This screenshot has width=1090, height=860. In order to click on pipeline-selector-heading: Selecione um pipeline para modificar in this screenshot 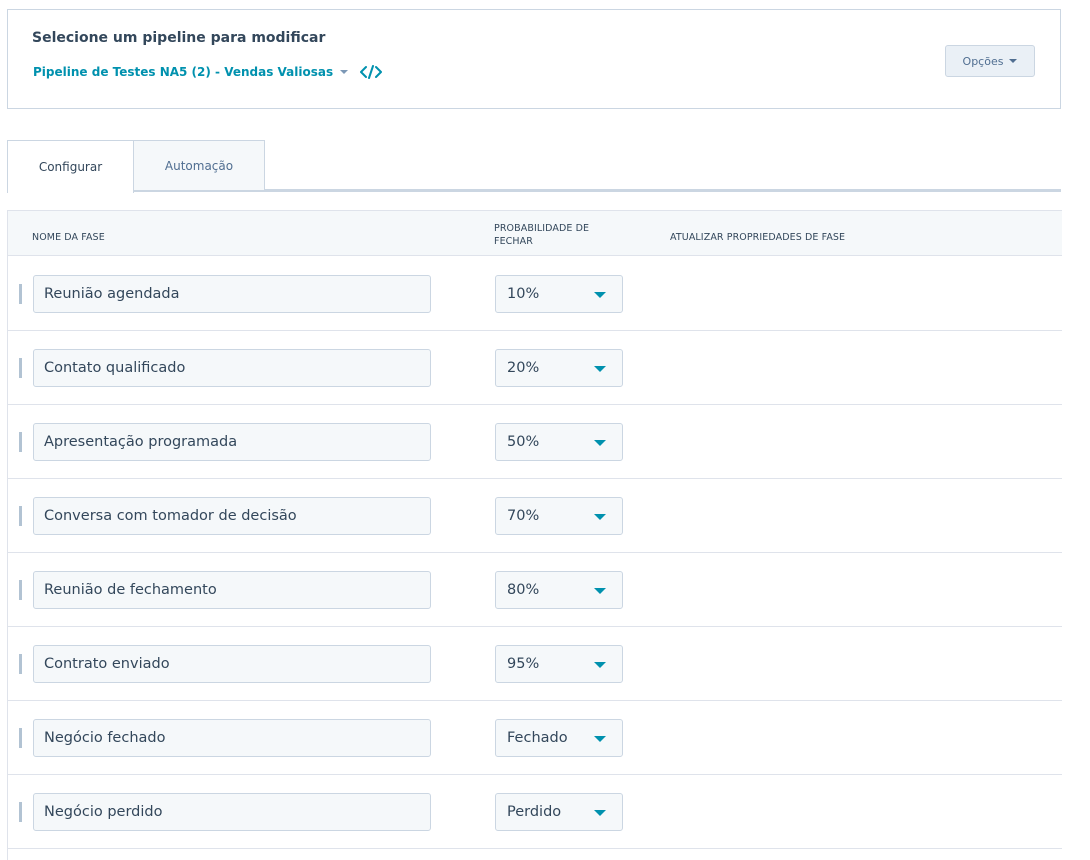, I will do `click(179, 38)`.